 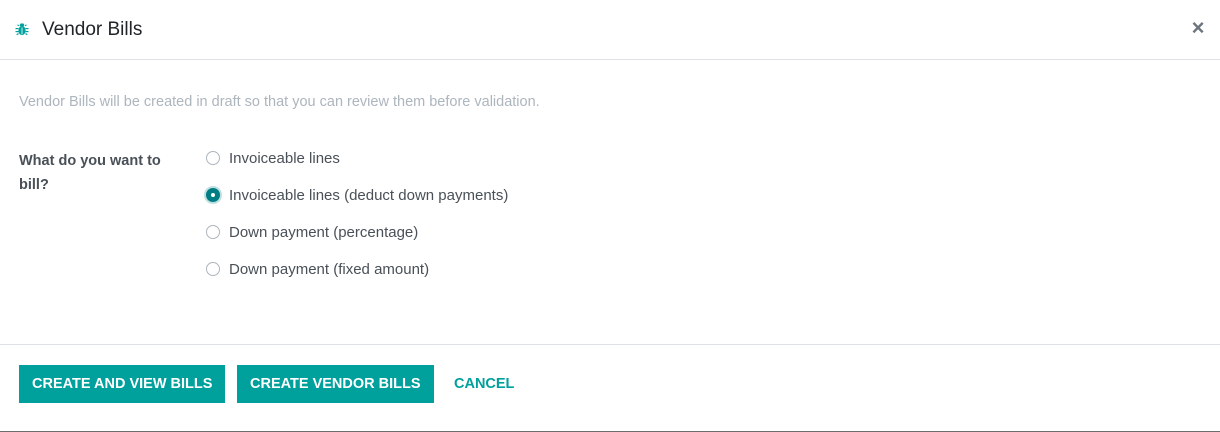 I want to click on close-button: ×, so click(x=1198, y=28).